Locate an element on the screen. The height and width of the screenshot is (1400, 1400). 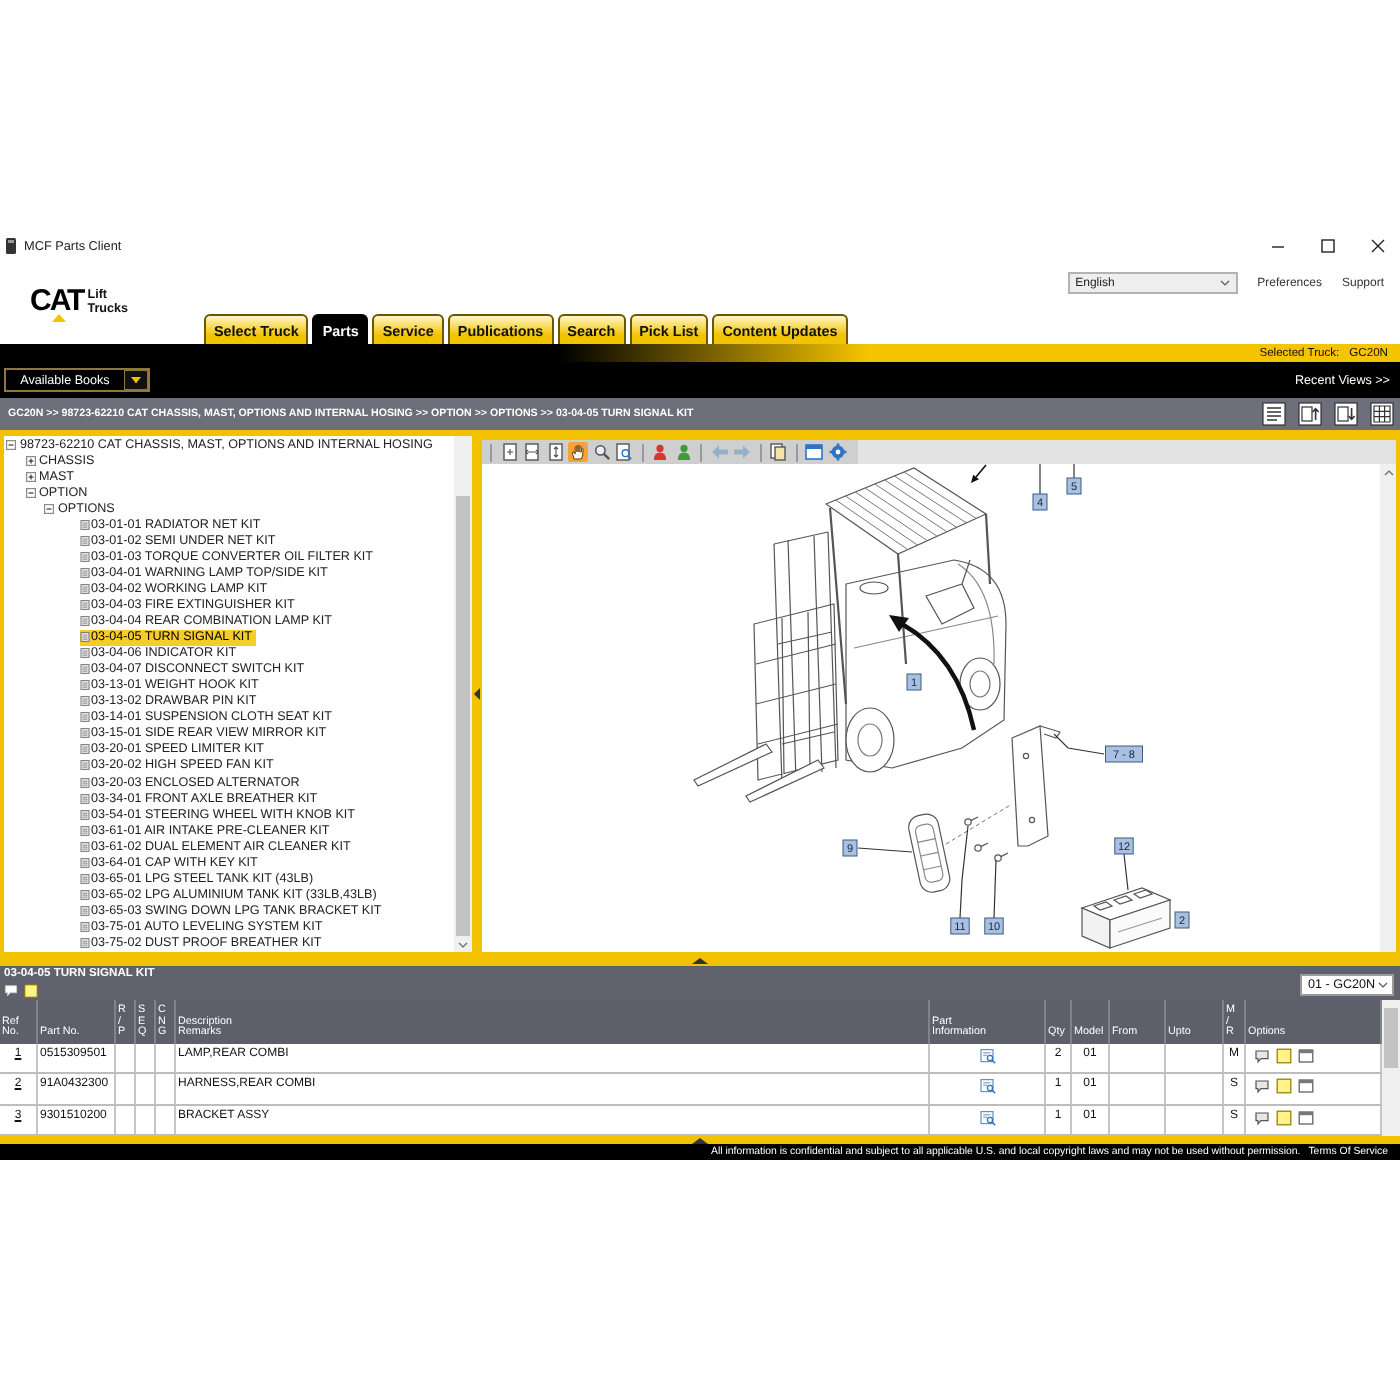
magnifier-icon is located at coordinates (601, 452).